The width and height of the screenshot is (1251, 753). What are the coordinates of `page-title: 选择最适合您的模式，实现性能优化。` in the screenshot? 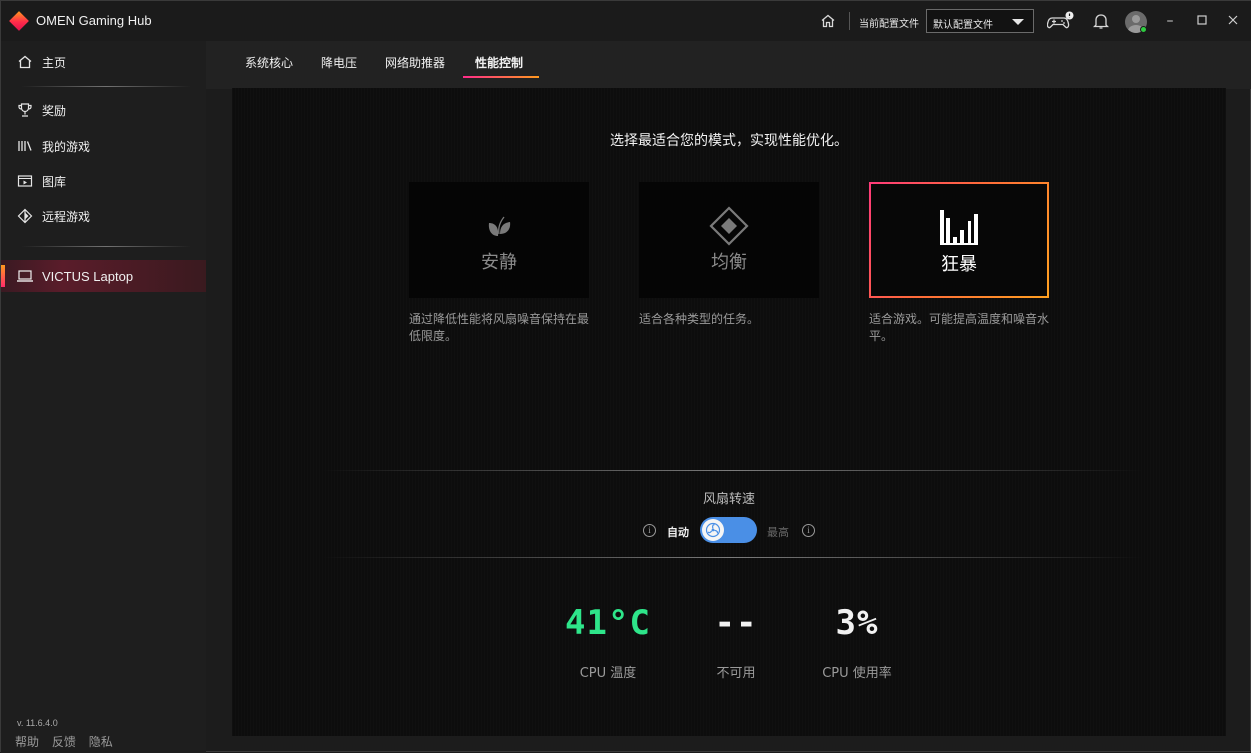 It's located at (729, 141).